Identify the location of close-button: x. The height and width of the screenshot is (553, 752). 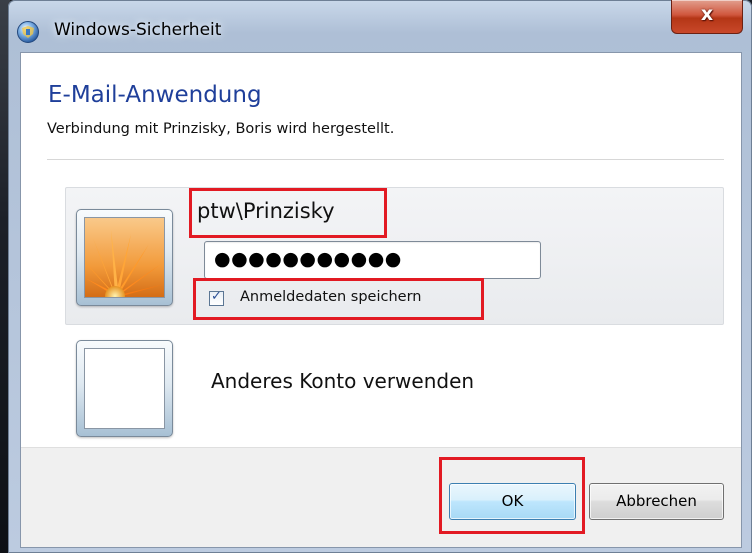
(707, 17).